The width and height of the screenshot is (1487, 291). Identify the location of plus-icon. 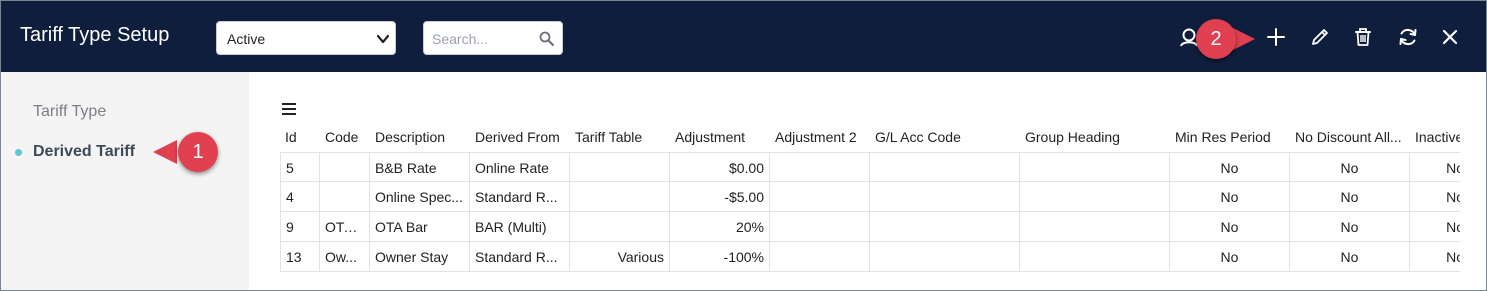
(1276, 37).